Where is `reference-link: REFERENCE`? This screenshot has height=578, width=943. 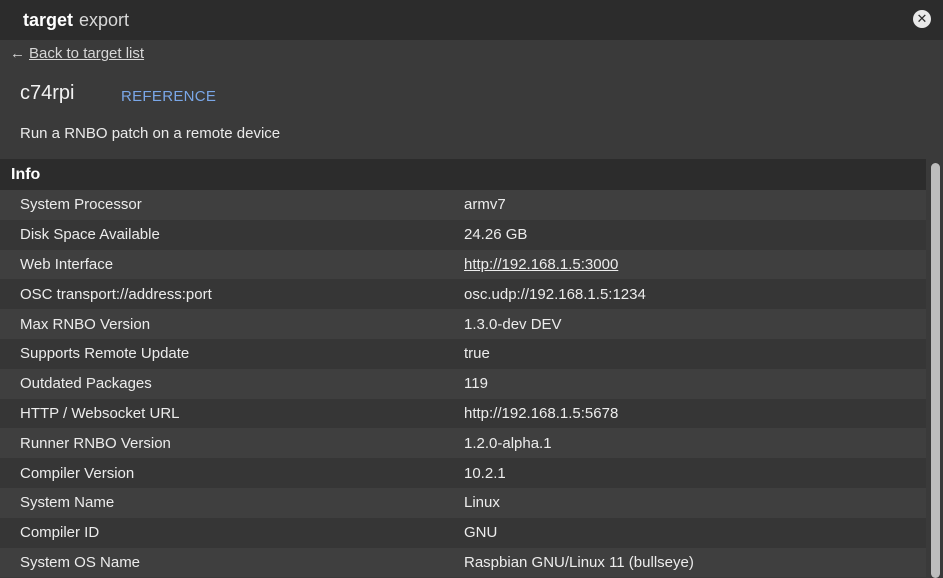 reference-link: REFERENCE is located at coordinates (168, 96).